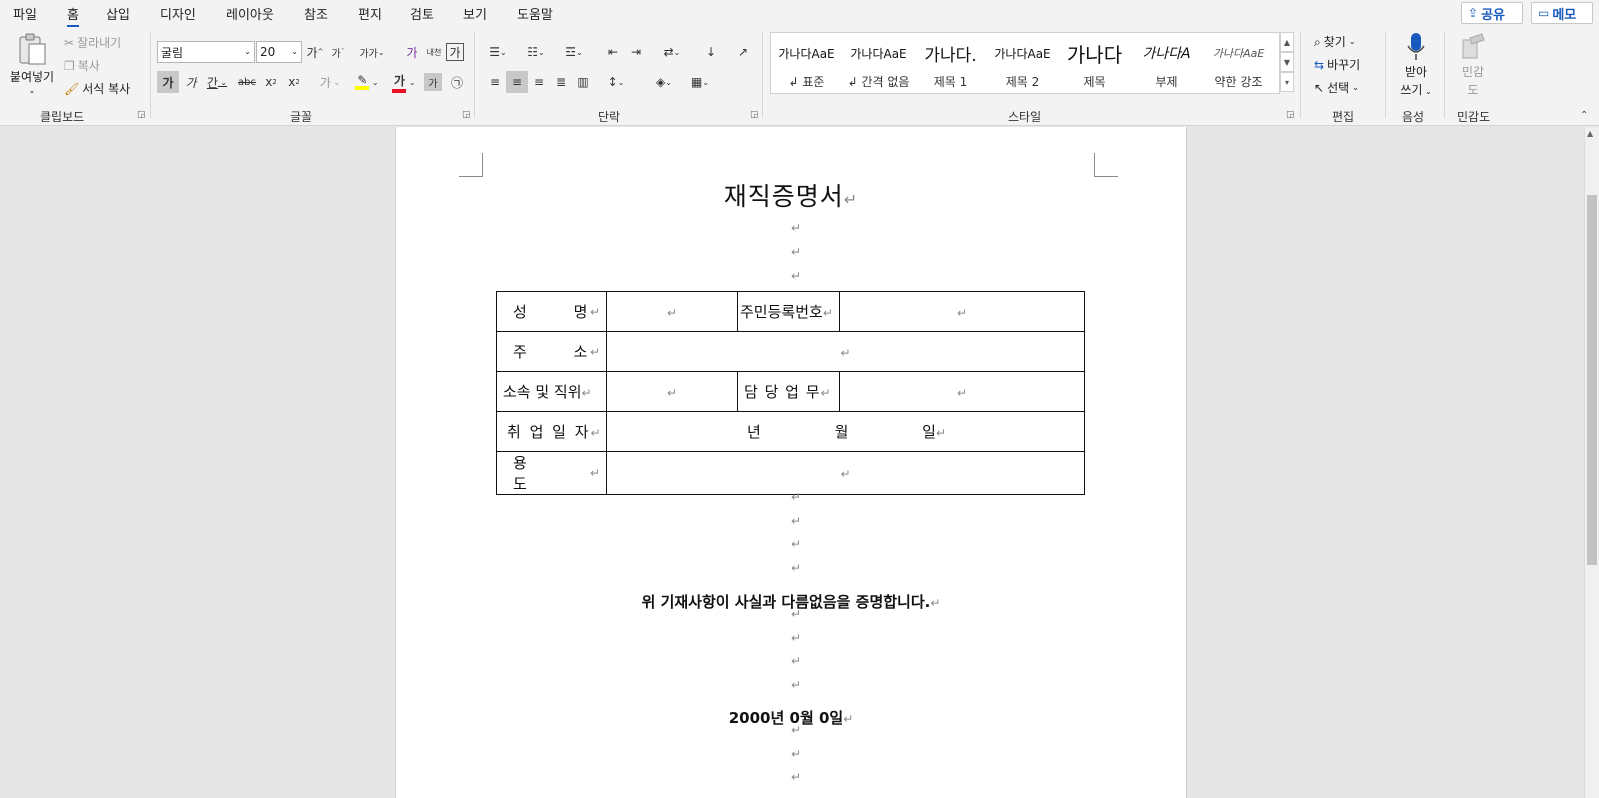 This screenshot has width=1599, height=798. I want to click on share-button: ⇪ 공유, so click(1492, 13).